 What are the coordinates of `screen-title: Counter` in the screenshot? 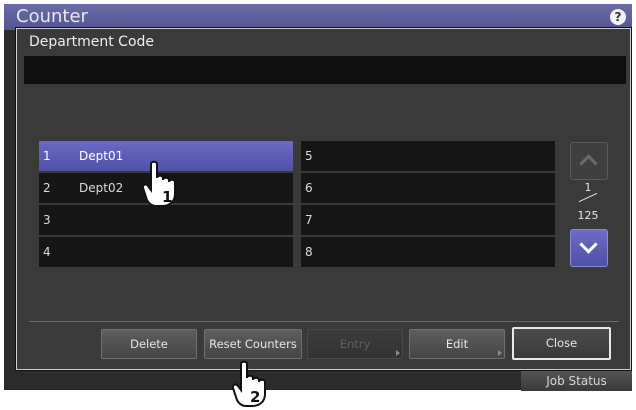 It's located at (52, 16).